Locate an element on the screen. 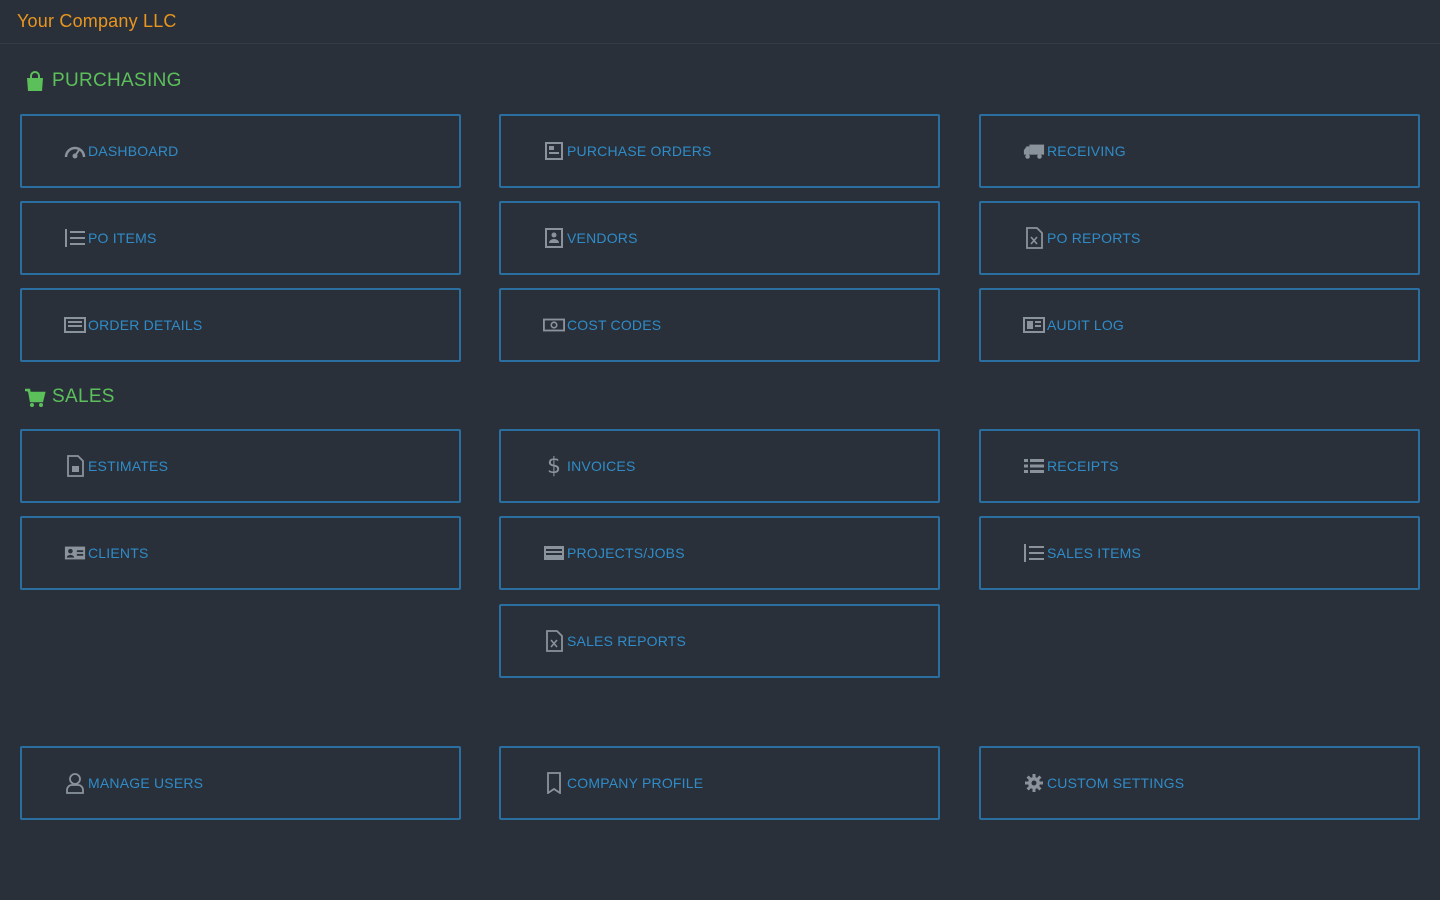 This screenshot has height=900, width=1440. tile-label: MANAGE USERS is located at coordinates (146, 783).